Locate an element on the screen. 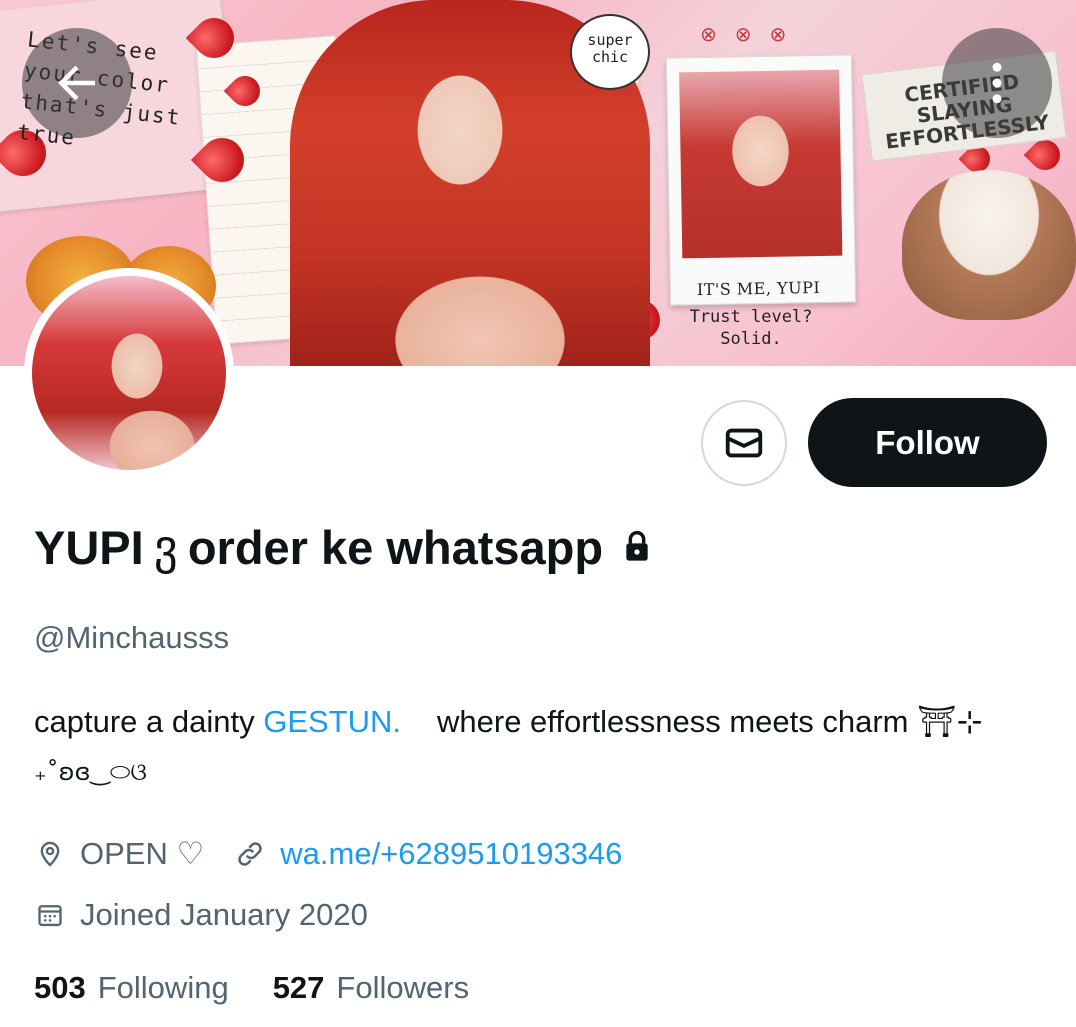  banner-x-marks: ⊗⊗⊗ is located at coordinates (752, 34).